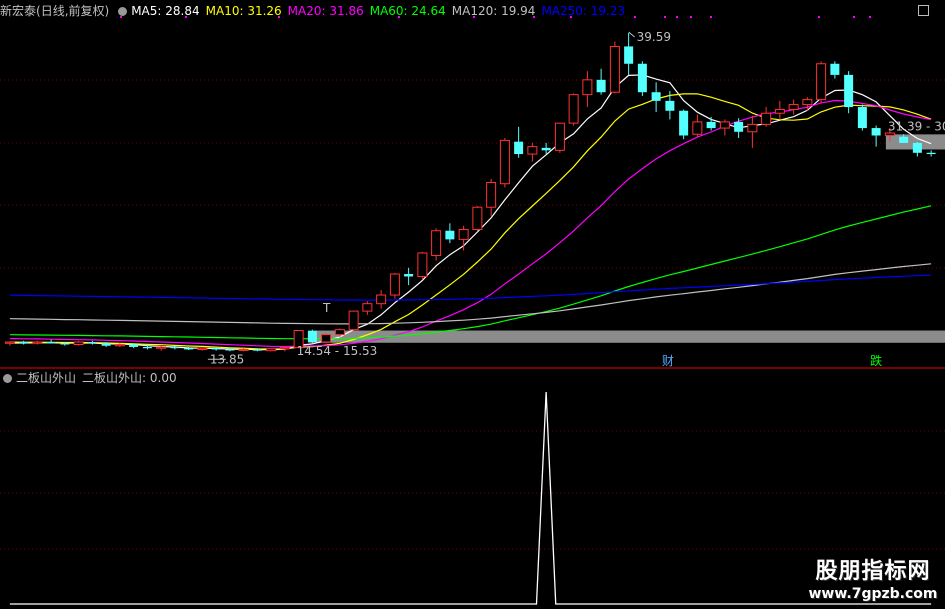 The image size is (945, 609). What do you see at coordinates (873, 594) in the screenshot?
I see `watermark-url: www.7gpzb.com` at bounding box center [873, 594].